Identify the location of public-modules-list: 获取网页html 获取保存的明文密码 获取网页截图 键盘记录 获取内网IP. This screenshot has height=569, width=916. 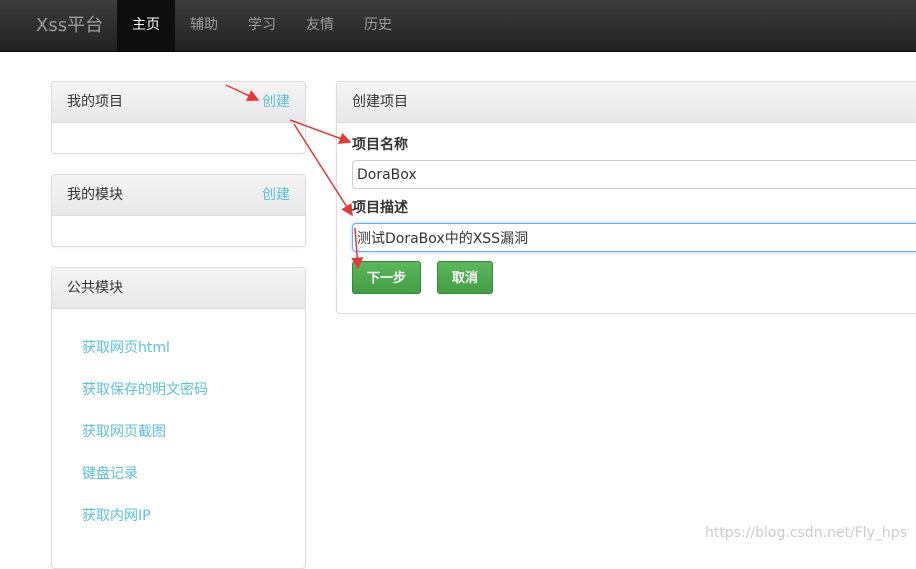
(178, 423).